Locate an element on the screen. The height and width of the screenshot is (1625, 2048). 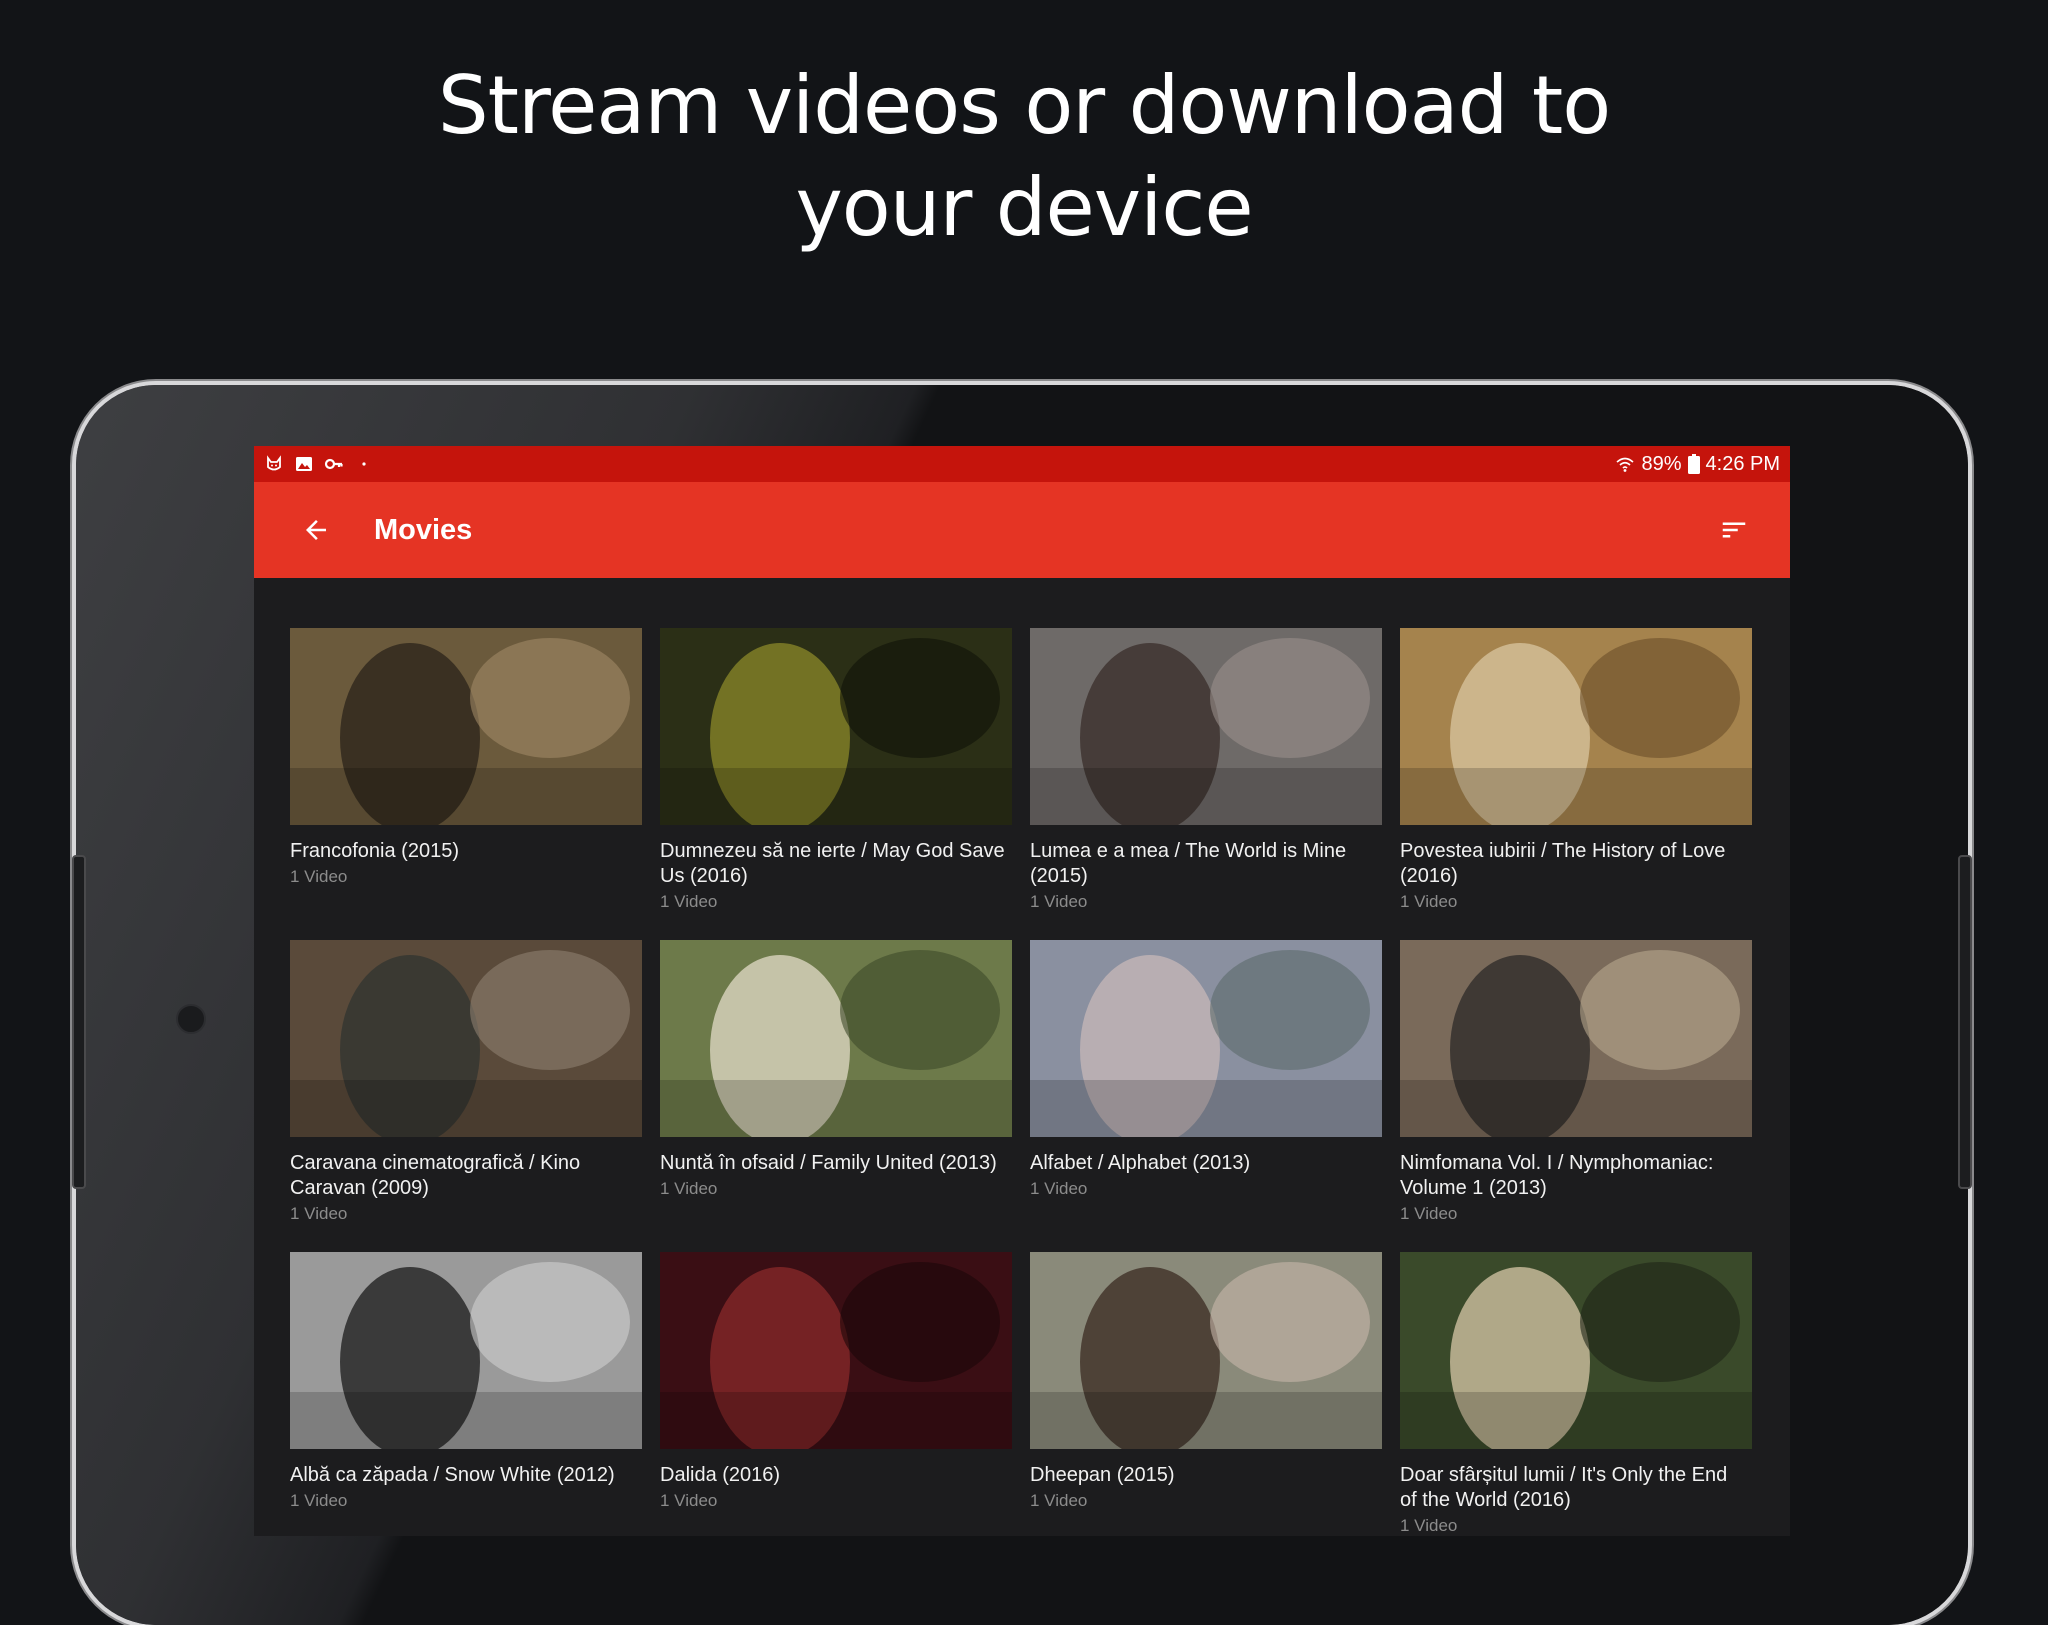
movie-card: Francofonia (2015) 1 Video is located at coordinates (466, 784).